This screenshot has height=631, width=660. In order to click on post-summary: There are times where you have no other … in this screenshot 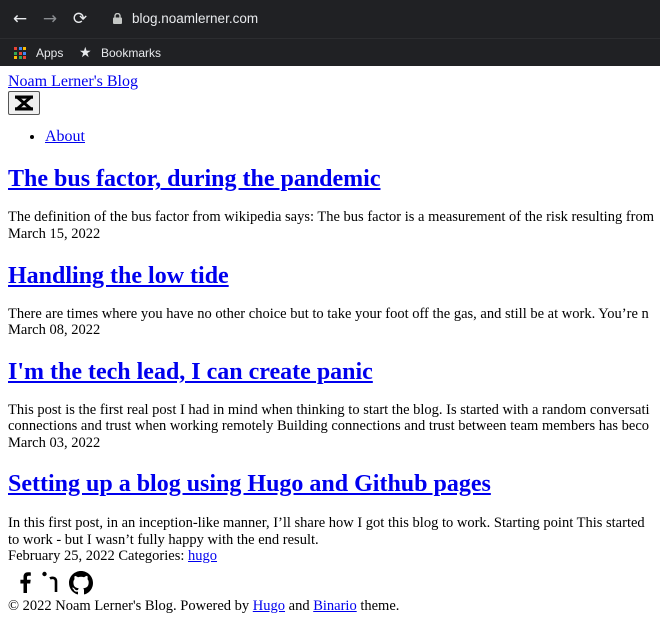, I will do `click(328, 314)`.